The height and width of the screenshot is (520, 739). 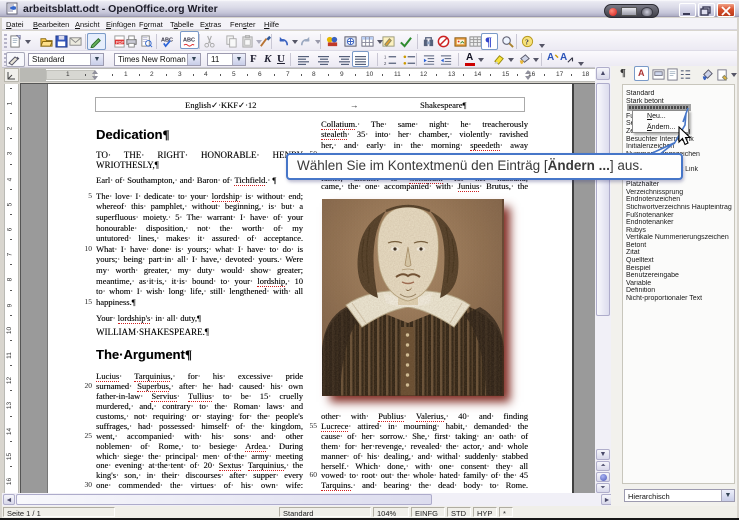 What do you see at coordinates (385, 57) in the screenshot?
I see `svg-text: 1` at bounding box center [385, 57].